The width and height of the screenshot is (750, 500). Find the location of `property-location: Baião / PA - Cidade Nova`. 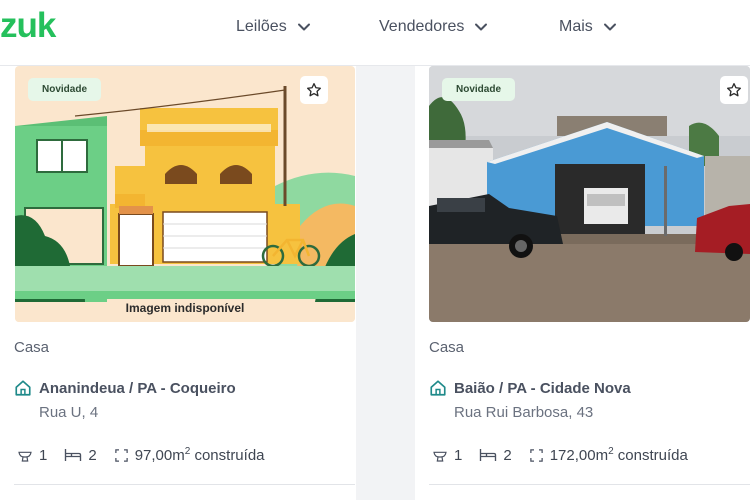

property-location: Baião / PA - Cidade Nova is located at coordinates (530, 388).